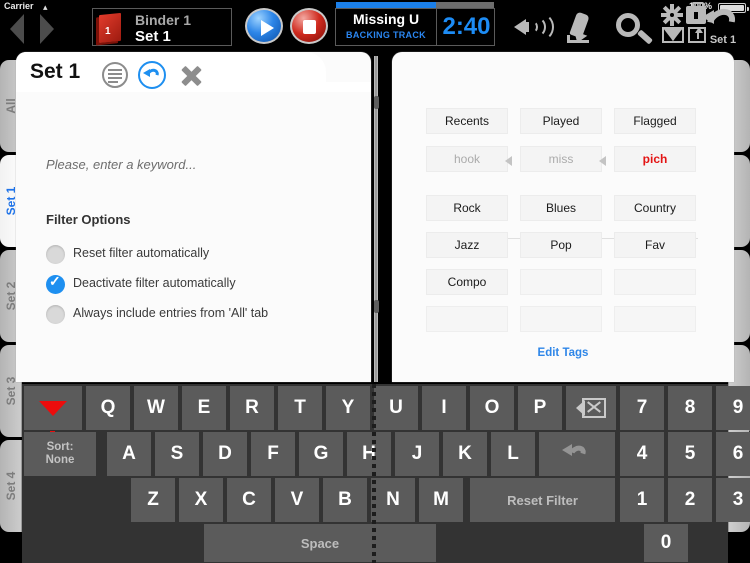 Image resolution: width=750 pixels, height=563 pixels. What do you see at coordinates (201, 500) in the screenshot?
I see `key-x: X` at bounding box center [201, 500].